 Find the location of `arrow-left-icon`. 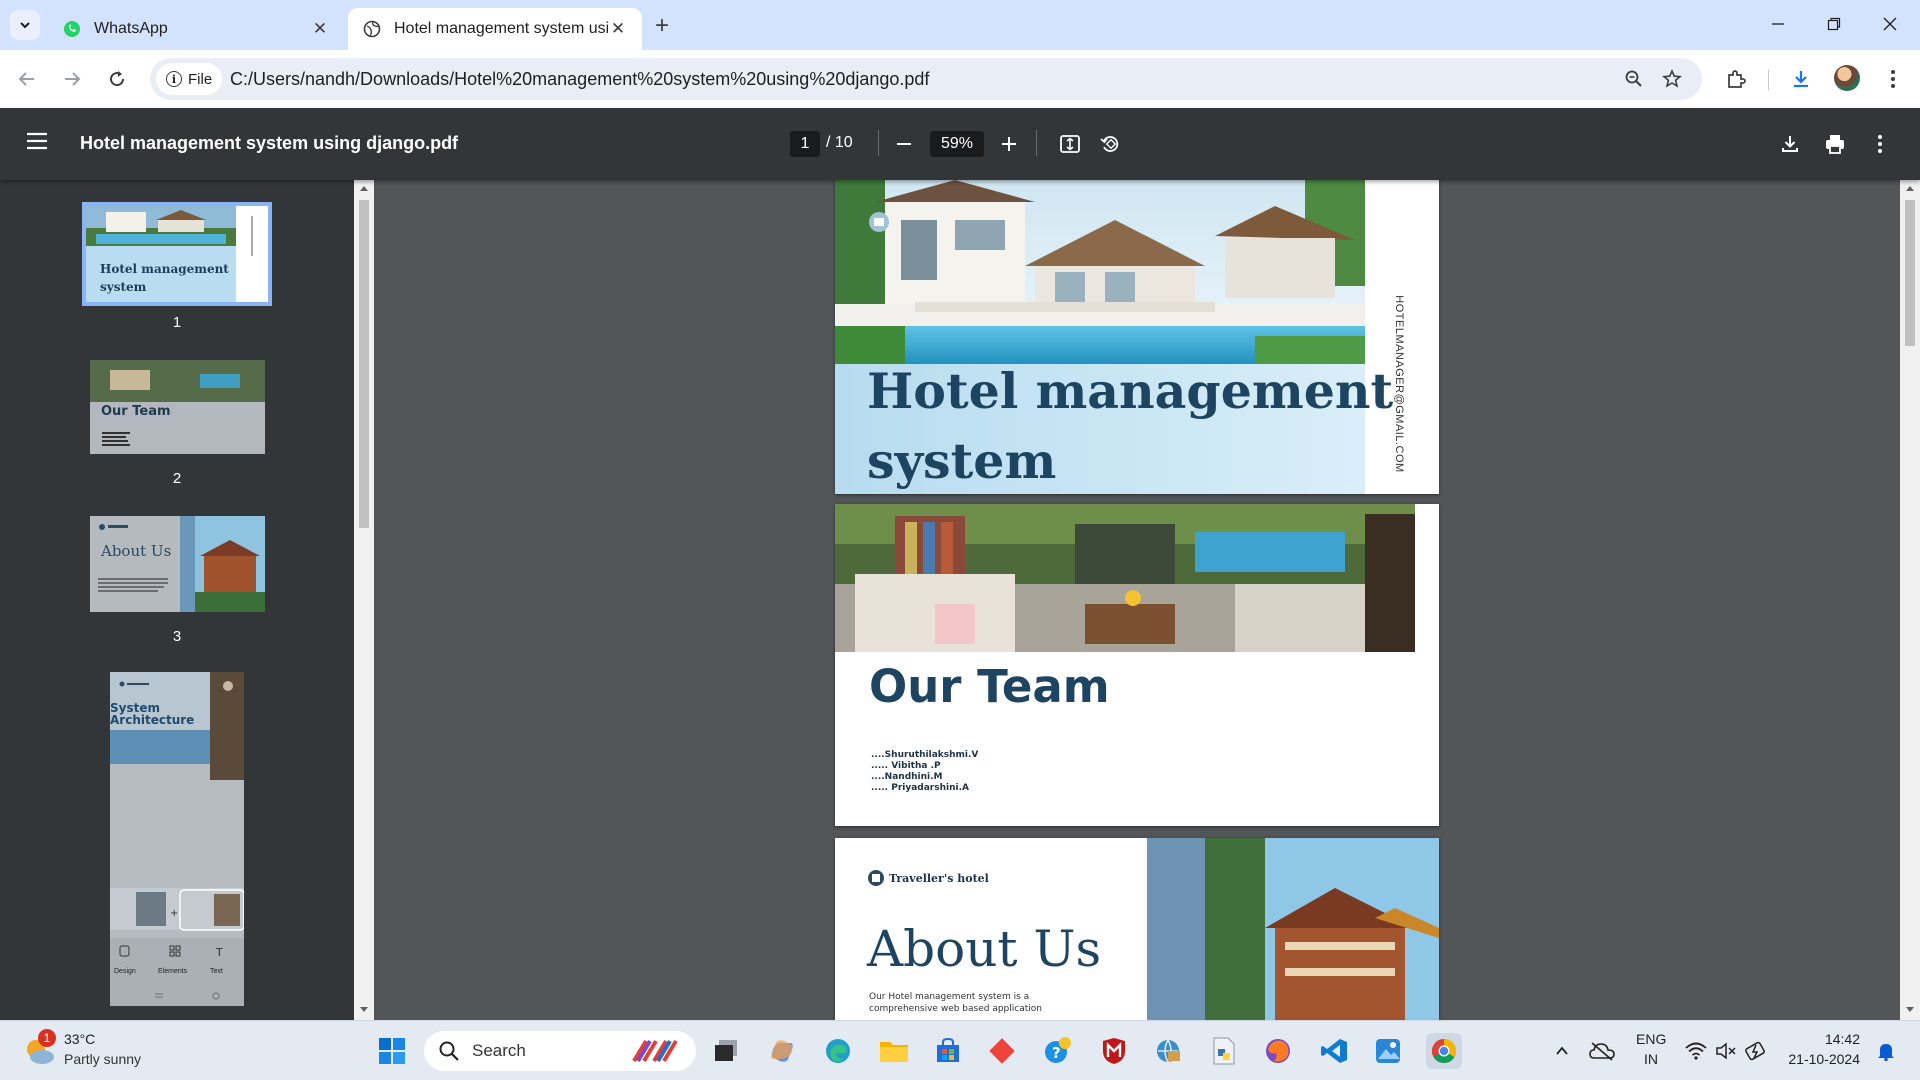

arrow-left-icon is located at coordinates (26, 79).